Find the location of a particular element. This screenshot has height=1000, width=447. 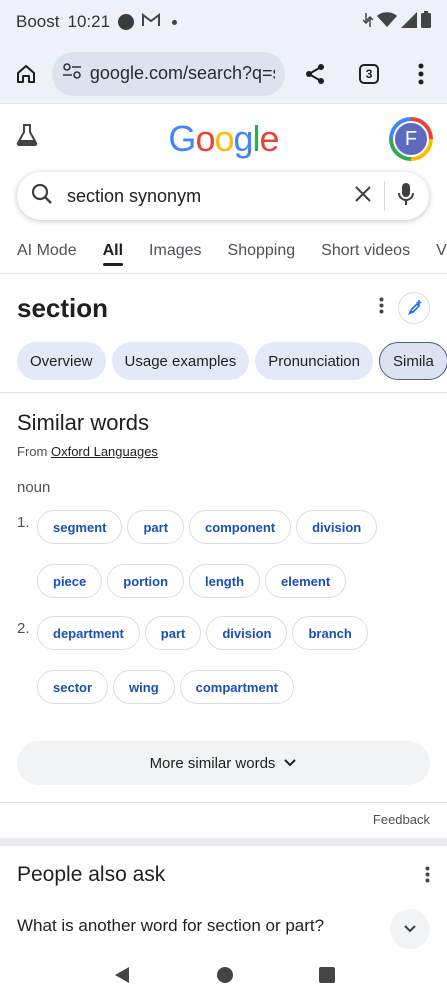

battery-icon is located at coordinates (426, 22).